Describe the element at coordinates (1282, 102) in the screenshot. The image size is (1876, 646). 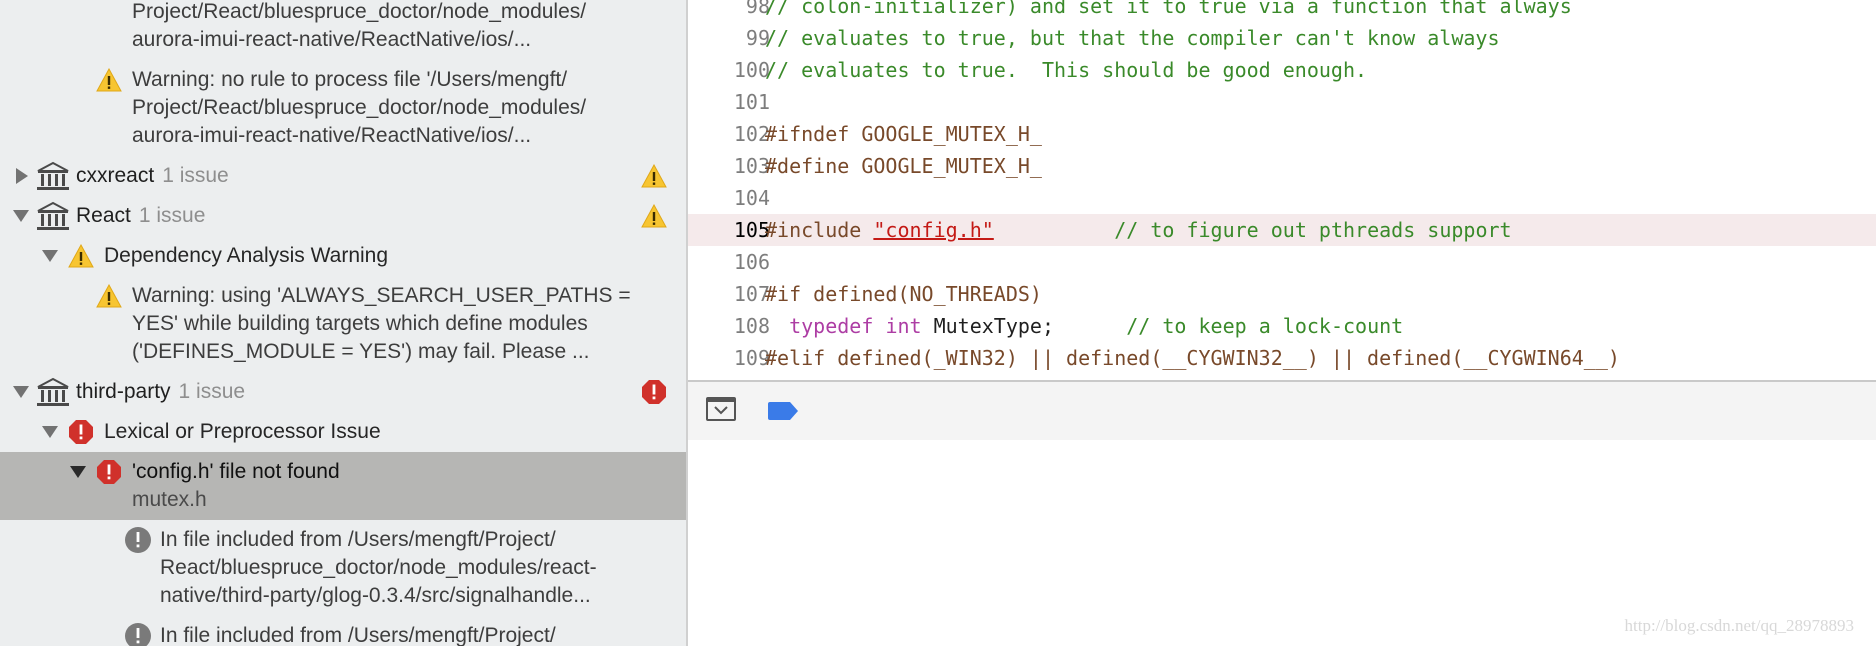
I see `code-line: 101` at that location.